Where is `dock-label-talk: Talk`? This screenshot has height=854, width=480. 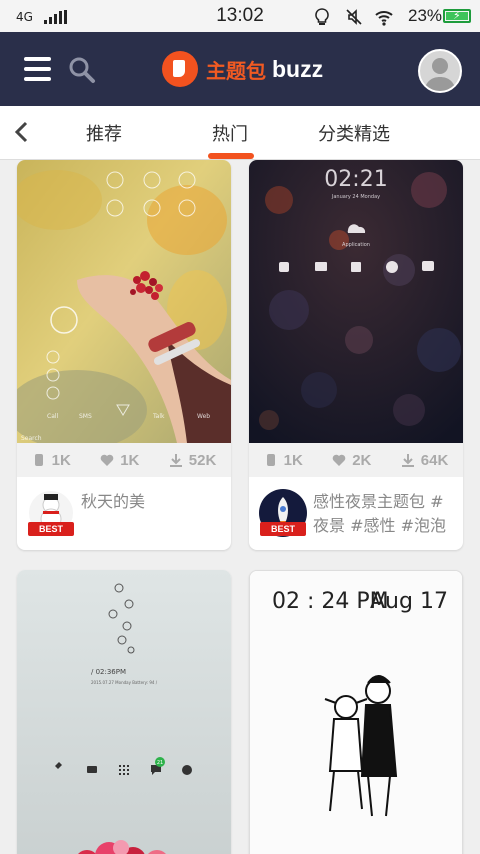 dock-label-talk: Talk is located at coordinates (158, 416).